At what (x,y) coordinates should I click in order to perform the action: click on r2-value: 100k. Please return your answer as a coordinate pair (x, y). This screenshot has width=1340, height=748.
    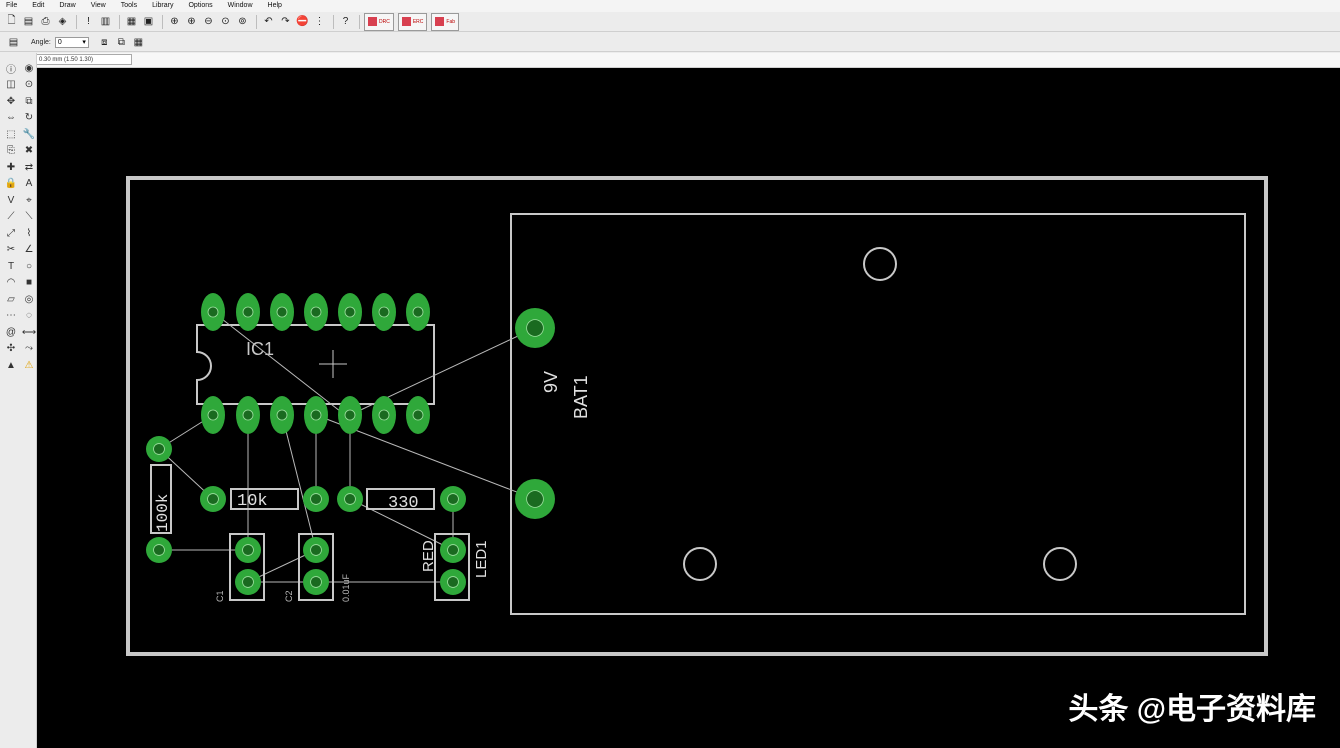
    Looking at the image, I should click on (163, 513).